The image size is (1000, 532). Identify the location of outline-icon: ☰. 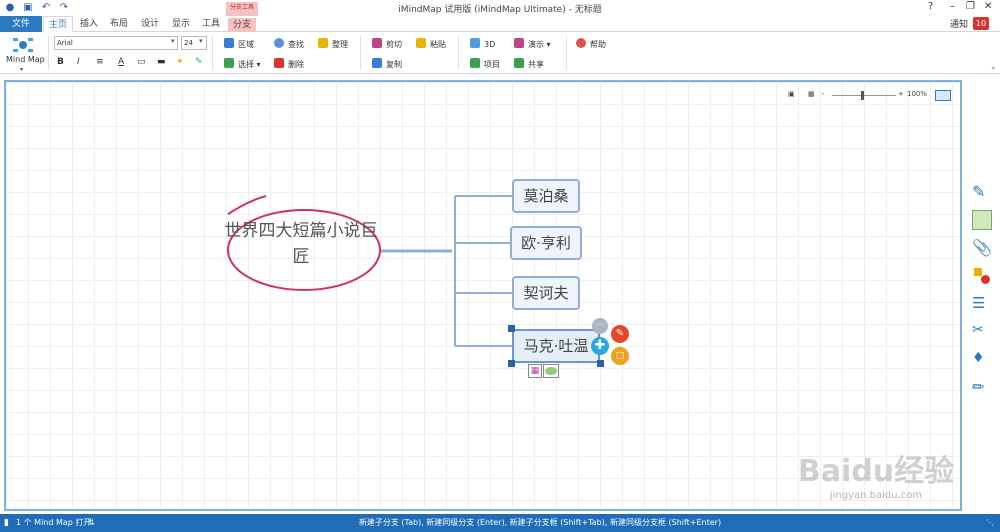
(982, 304).